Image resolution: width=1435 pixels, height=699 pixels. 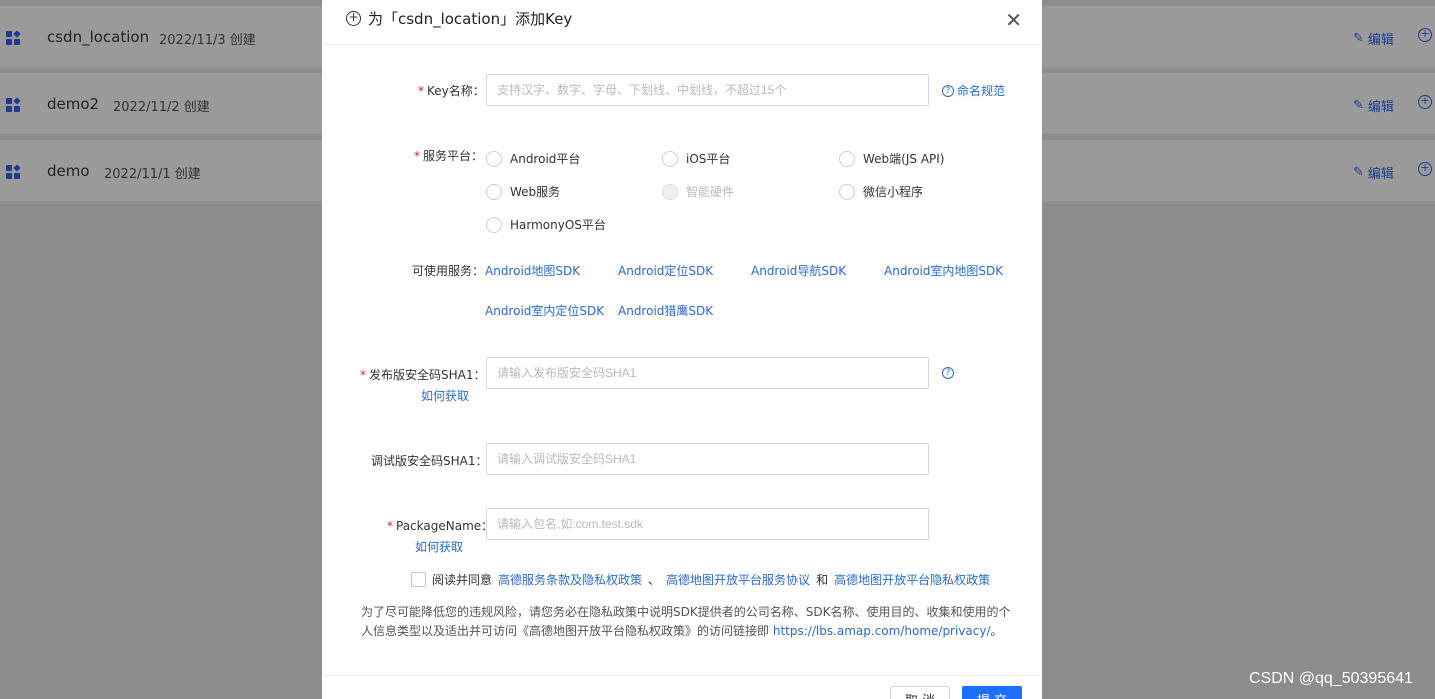 What do you see at coordinates (1013, 20) in the screenshot?
I see `close-icon: ✕` at bounding box center [1013, 20].